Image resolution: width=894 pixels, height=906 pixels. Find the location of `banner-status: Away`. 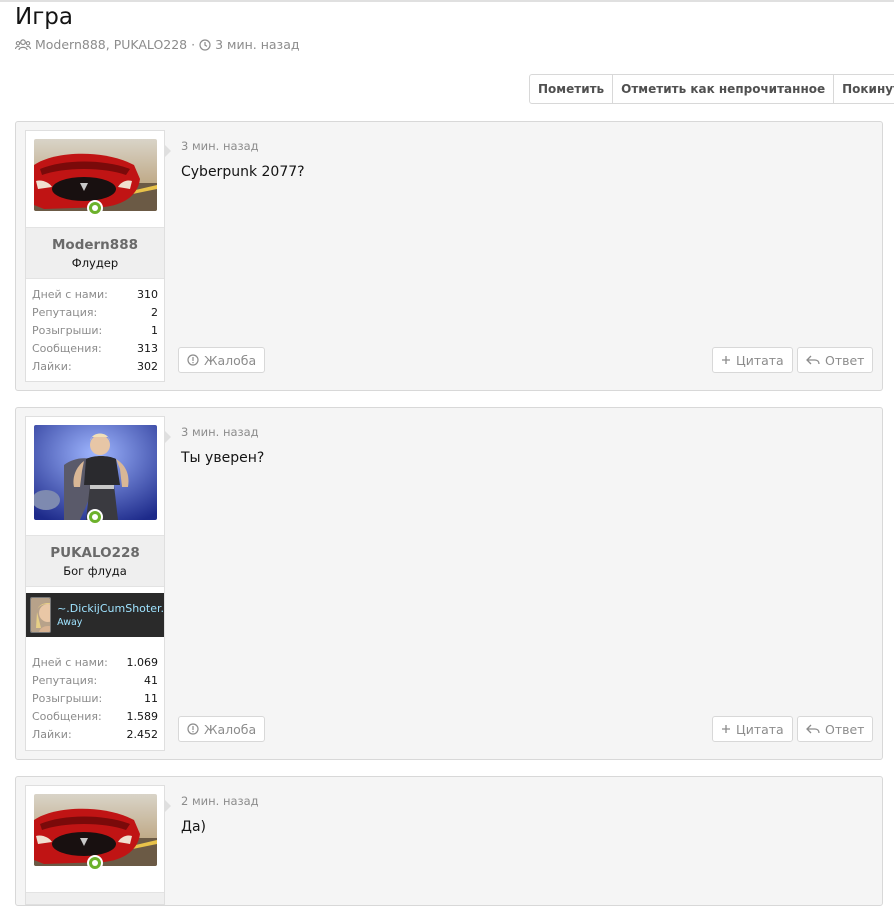

banner-status: Away is located at coordinates (70, 622).